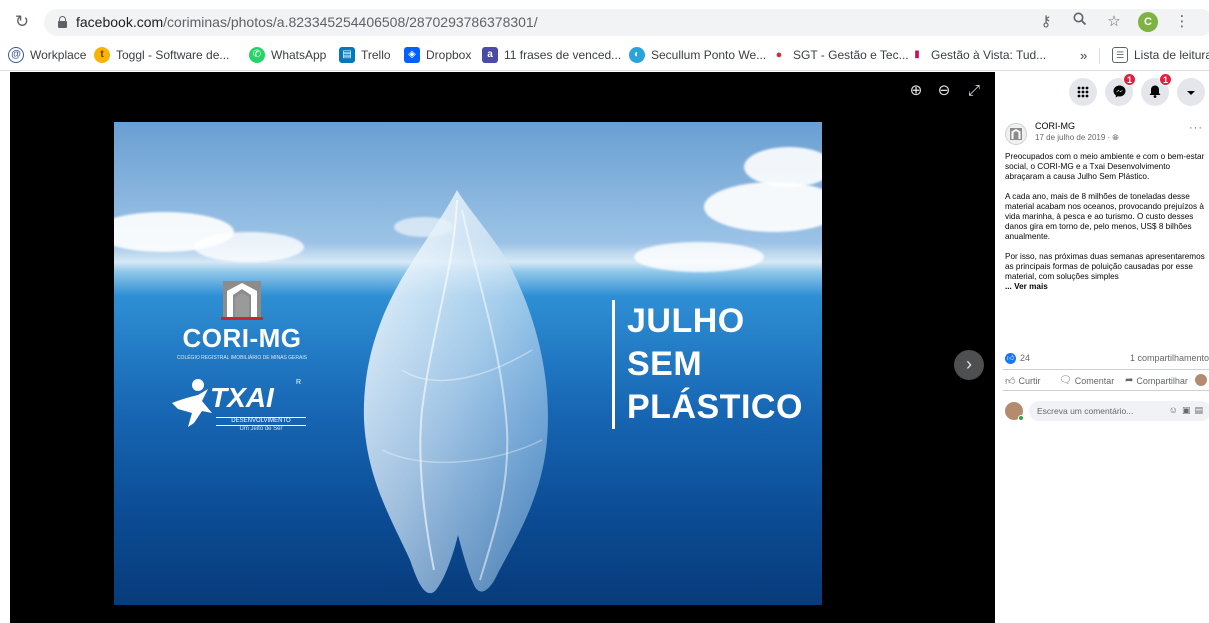 The height and width of the screenshot is (623, 1209). I want to click on profile-avatar: C, so click(1148, 22).